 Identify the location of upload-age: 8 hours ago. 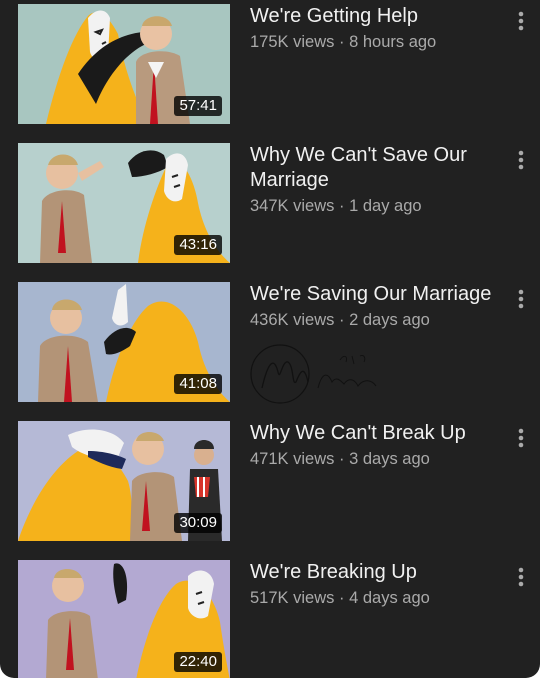
(393, 42).